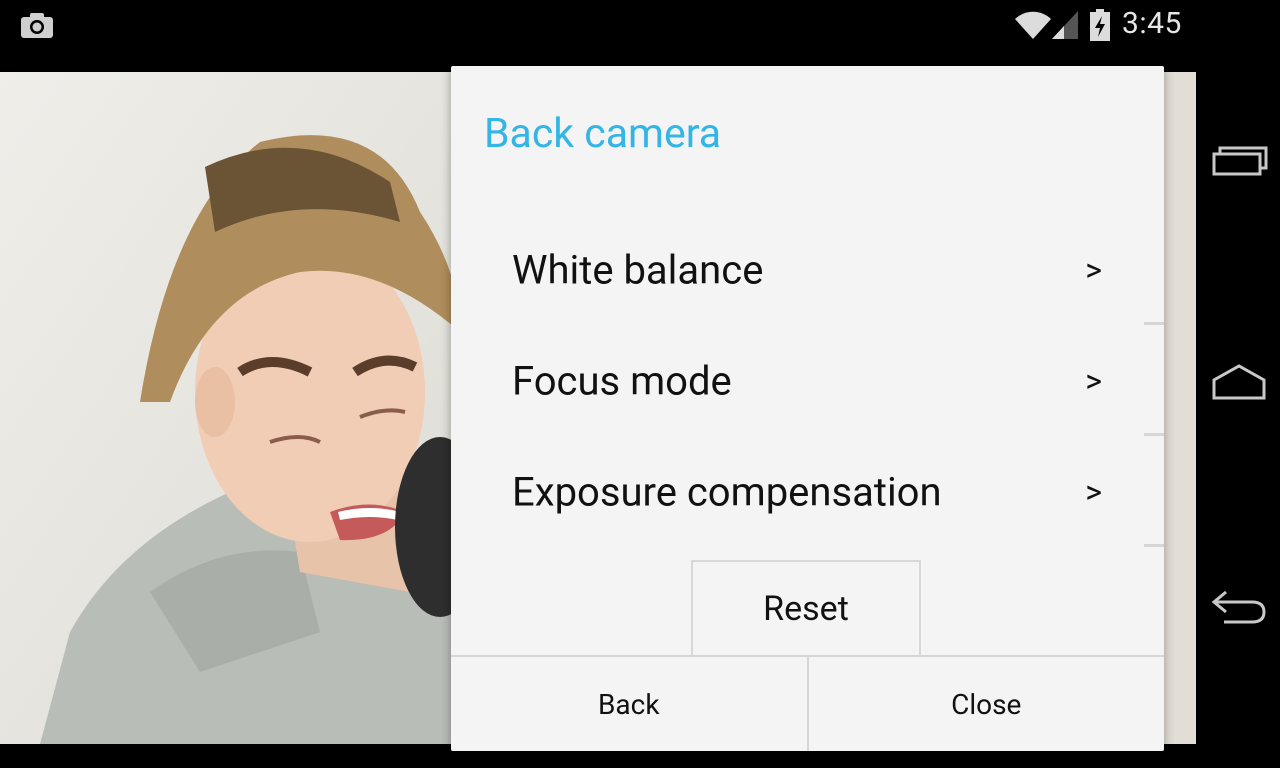 The width and height of the screenshot is (1280, 768). What do you see at coordinates (630, 704) in the screenshot?
I see `back-button: Back` at bounding box center [630, 704].